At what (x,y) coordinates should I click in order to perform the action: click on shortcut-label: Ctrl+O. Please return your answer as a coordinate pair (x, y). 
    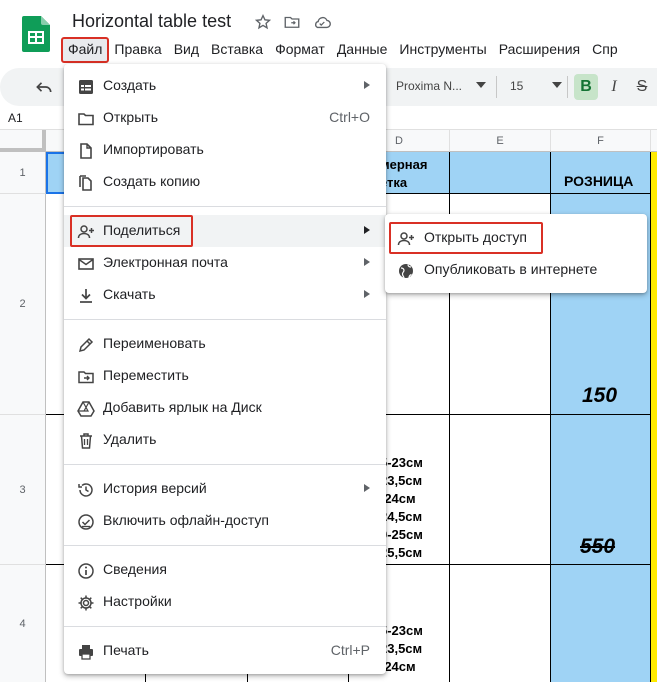
    Looking at the image, I should click on (349, 117).